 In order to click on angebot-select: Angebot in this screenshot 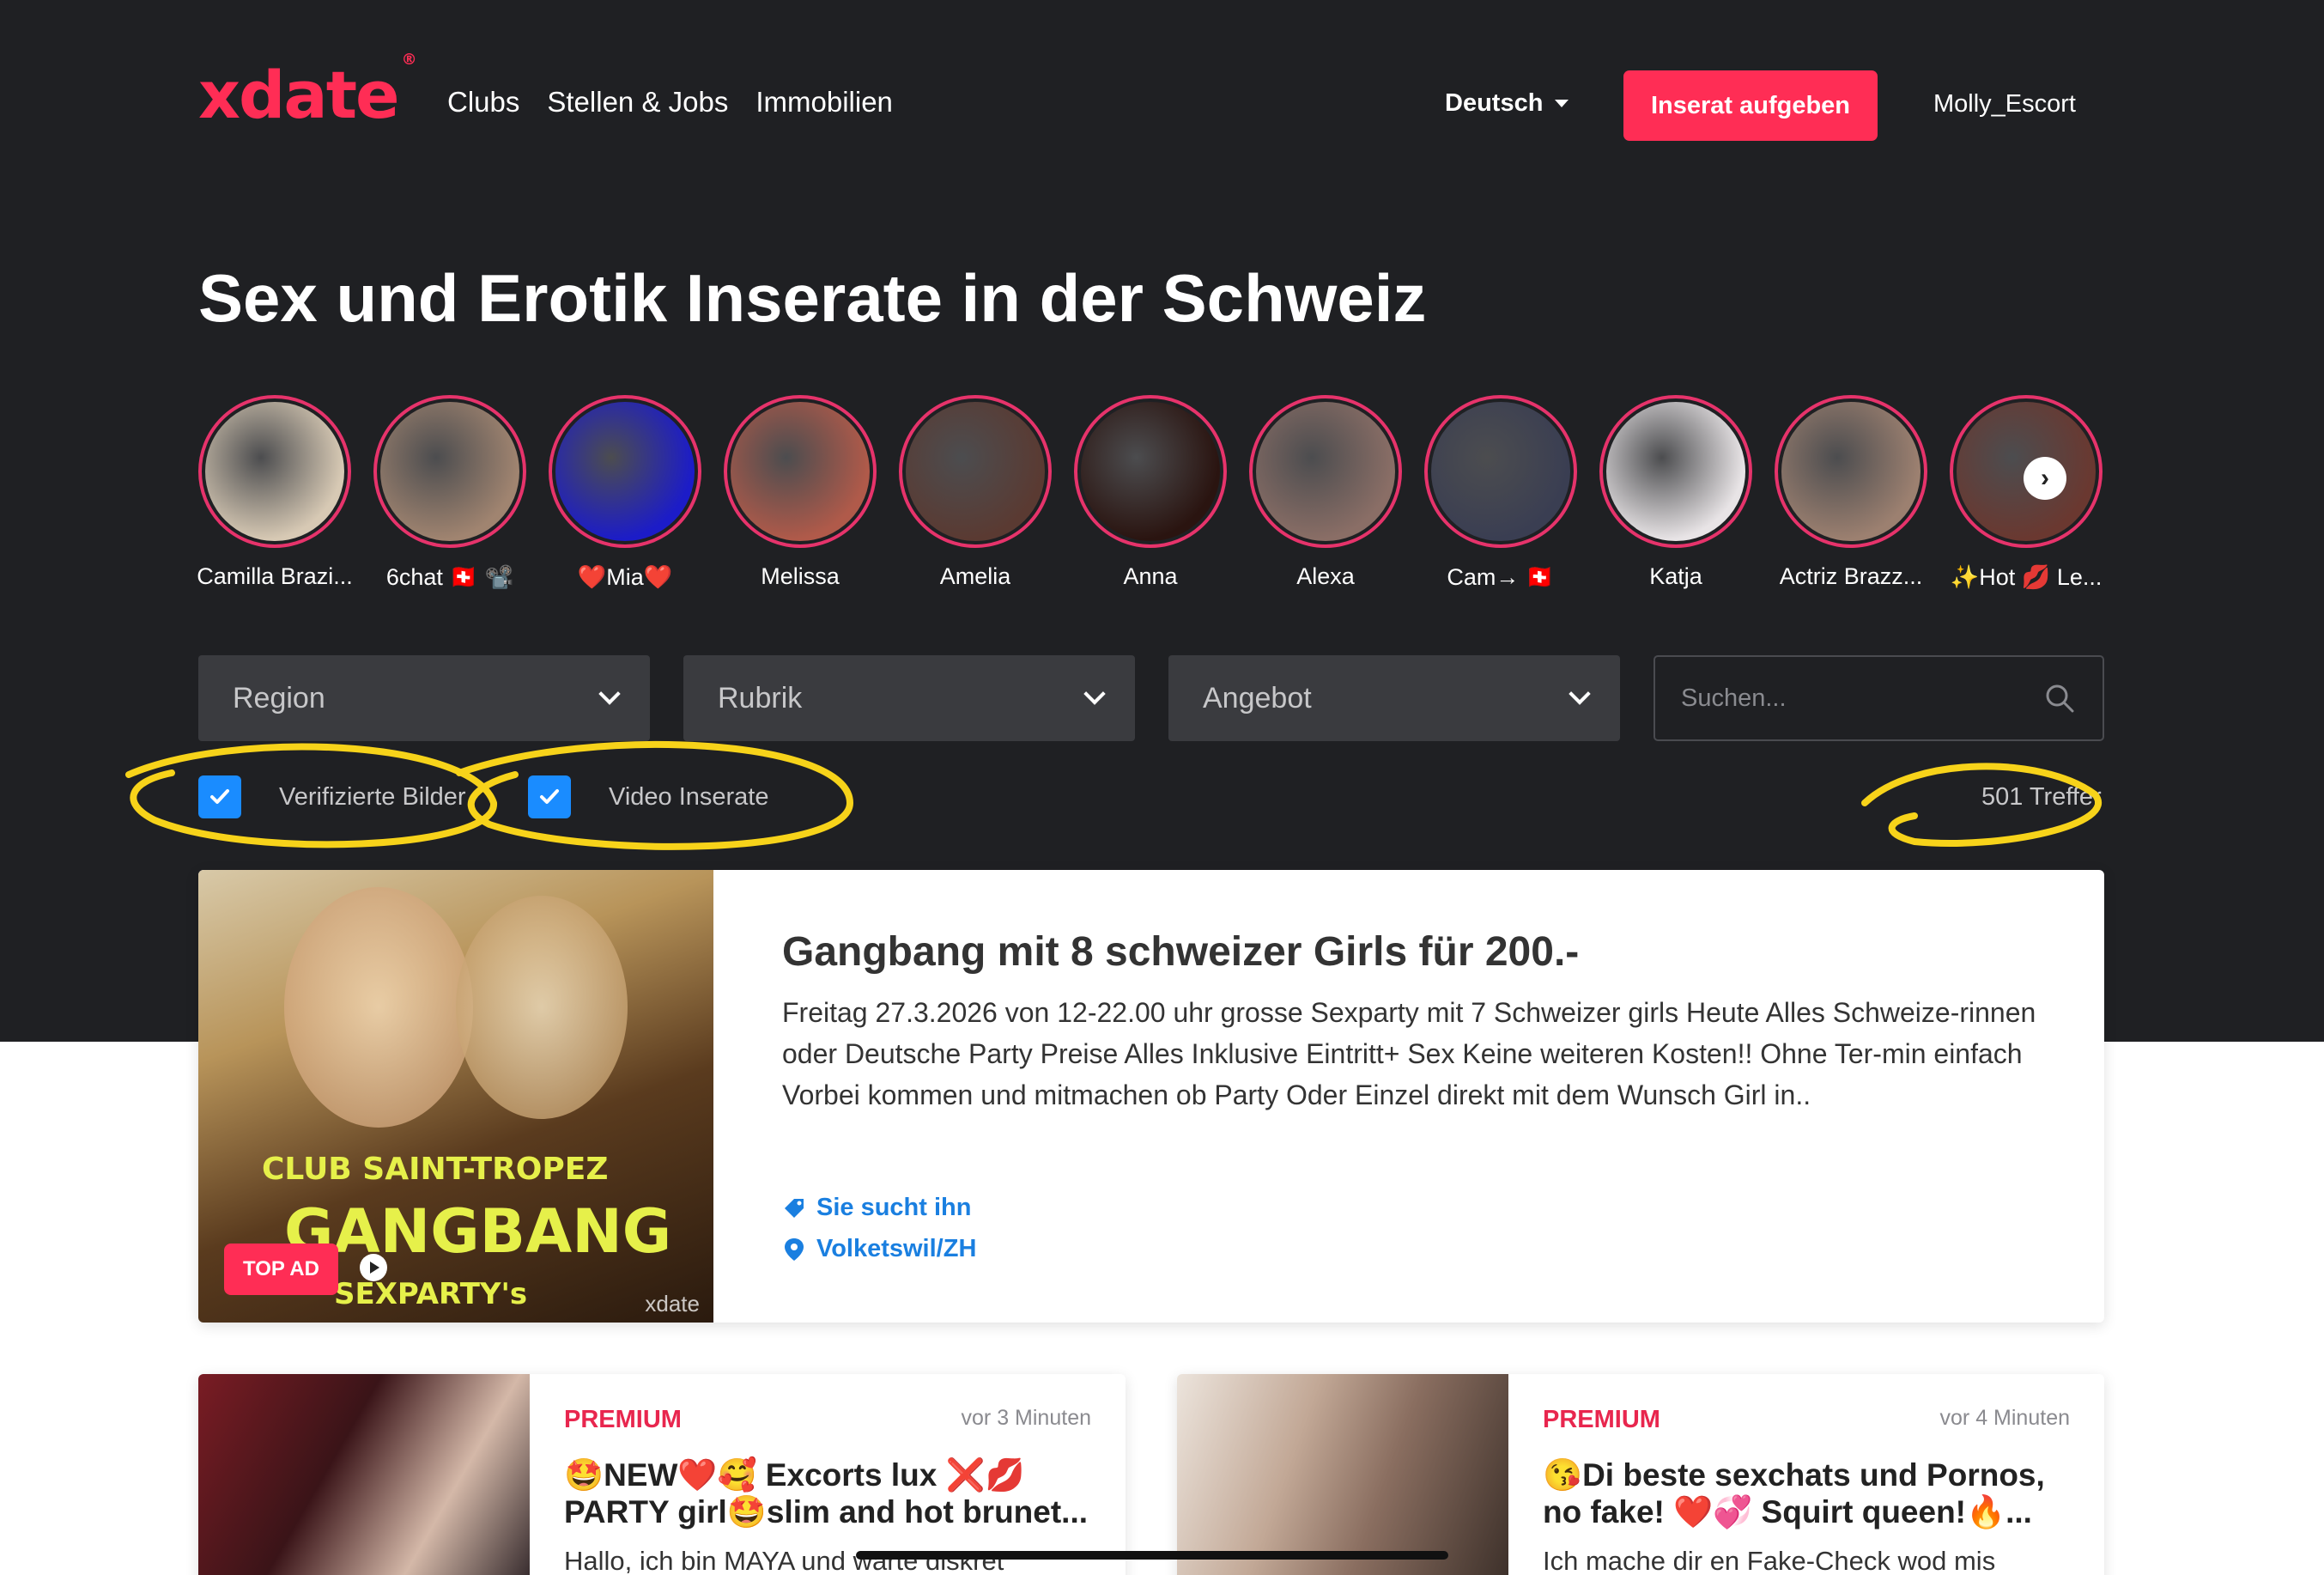, I will do `click(1394, 698)`.